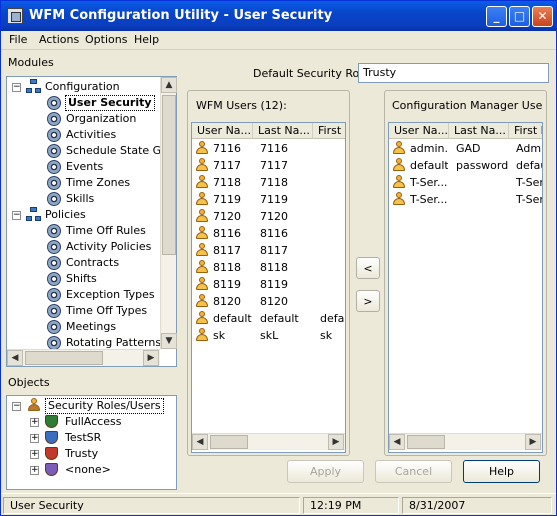 The width and height of the screenshot is (557, 516). Describe the element at coordinates (274, 233) in the screenshot. I see `last-name-cell: 8116` at that location.